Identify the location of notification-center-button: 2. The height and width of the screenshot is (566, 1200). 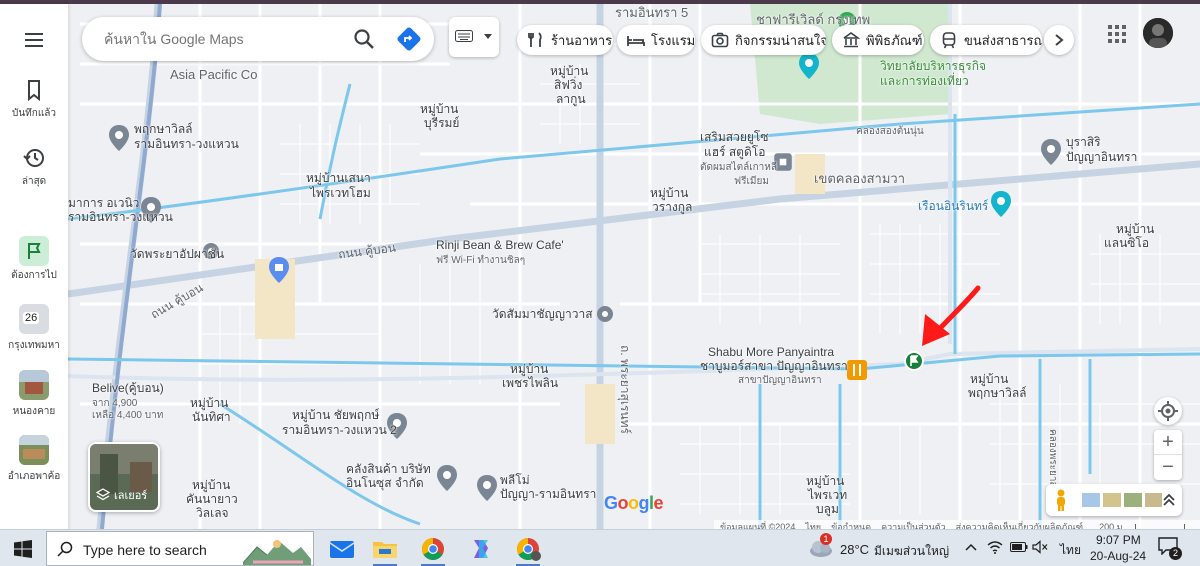
(1170, 549).